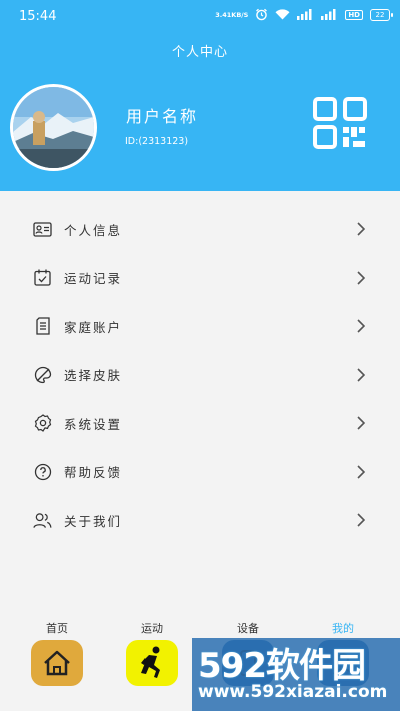 The image size is (400, 711). What do you see at coordinates (200, 278) in the screenshot?
I see `menu-item-exercise-record: 运动记录` at bounding box center [200, 278].